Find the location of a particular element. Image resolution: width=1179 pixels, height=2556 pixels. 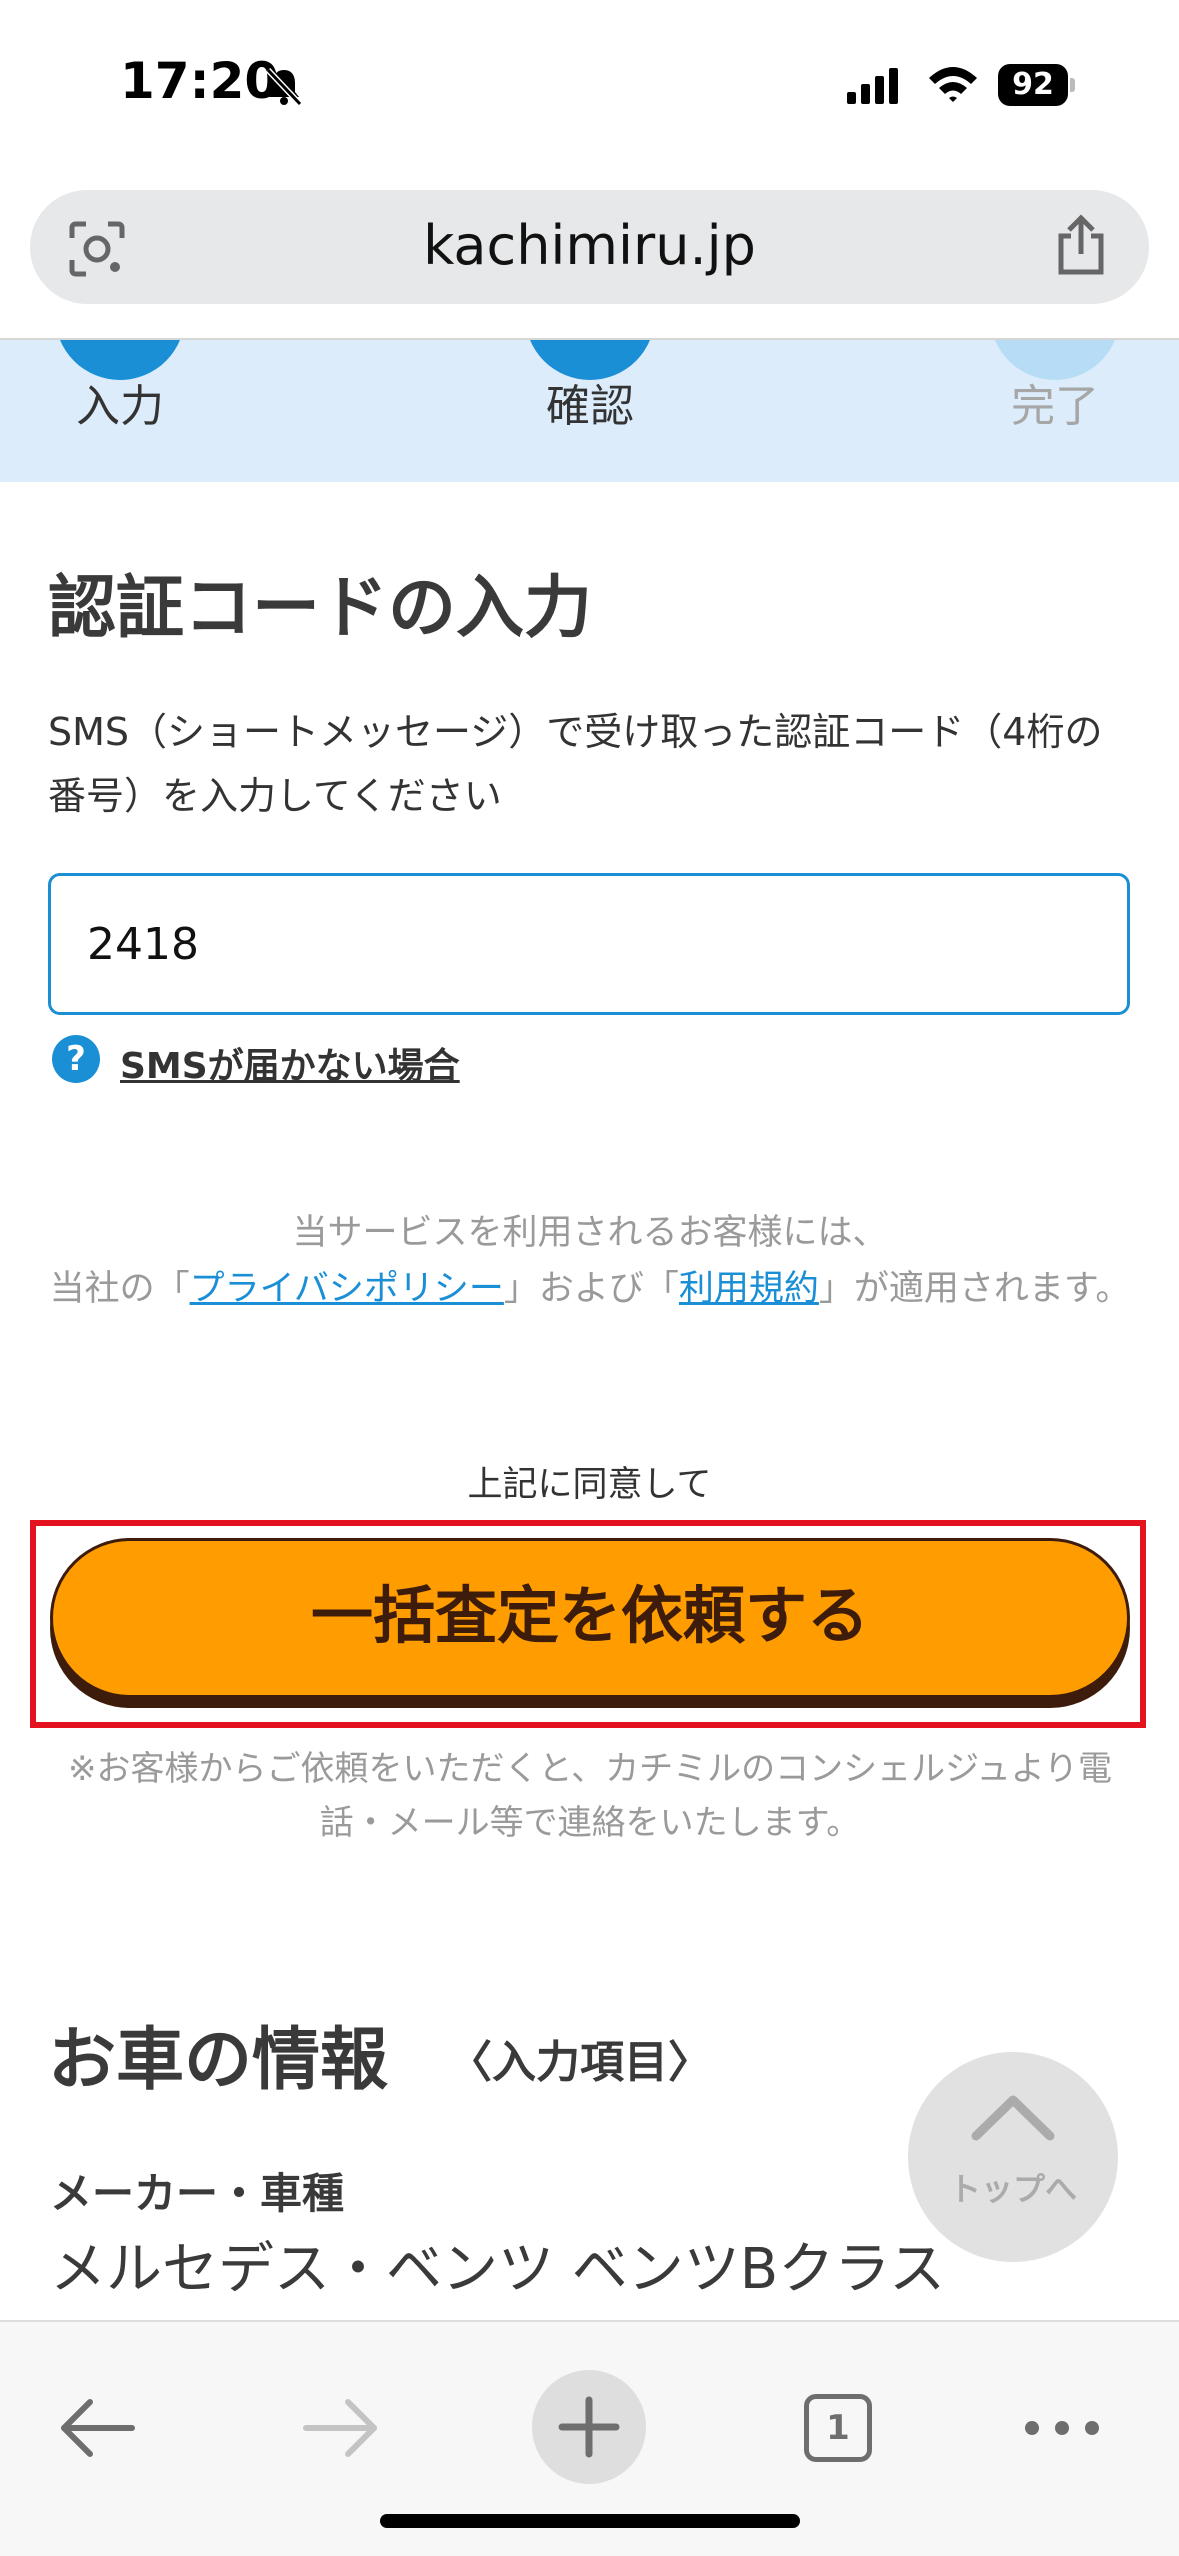

battery-icon: 92 is located at coordinates (1036, 86).